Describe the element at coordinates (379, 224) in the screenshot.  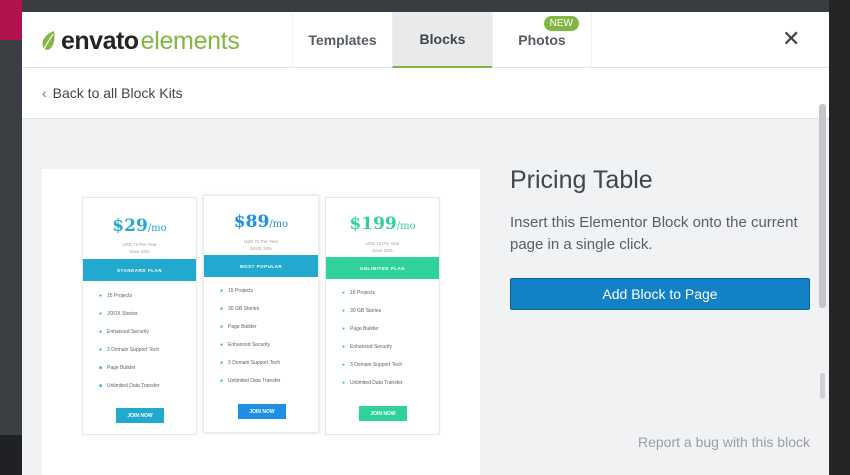
I see `price-amount: 199` at that location.